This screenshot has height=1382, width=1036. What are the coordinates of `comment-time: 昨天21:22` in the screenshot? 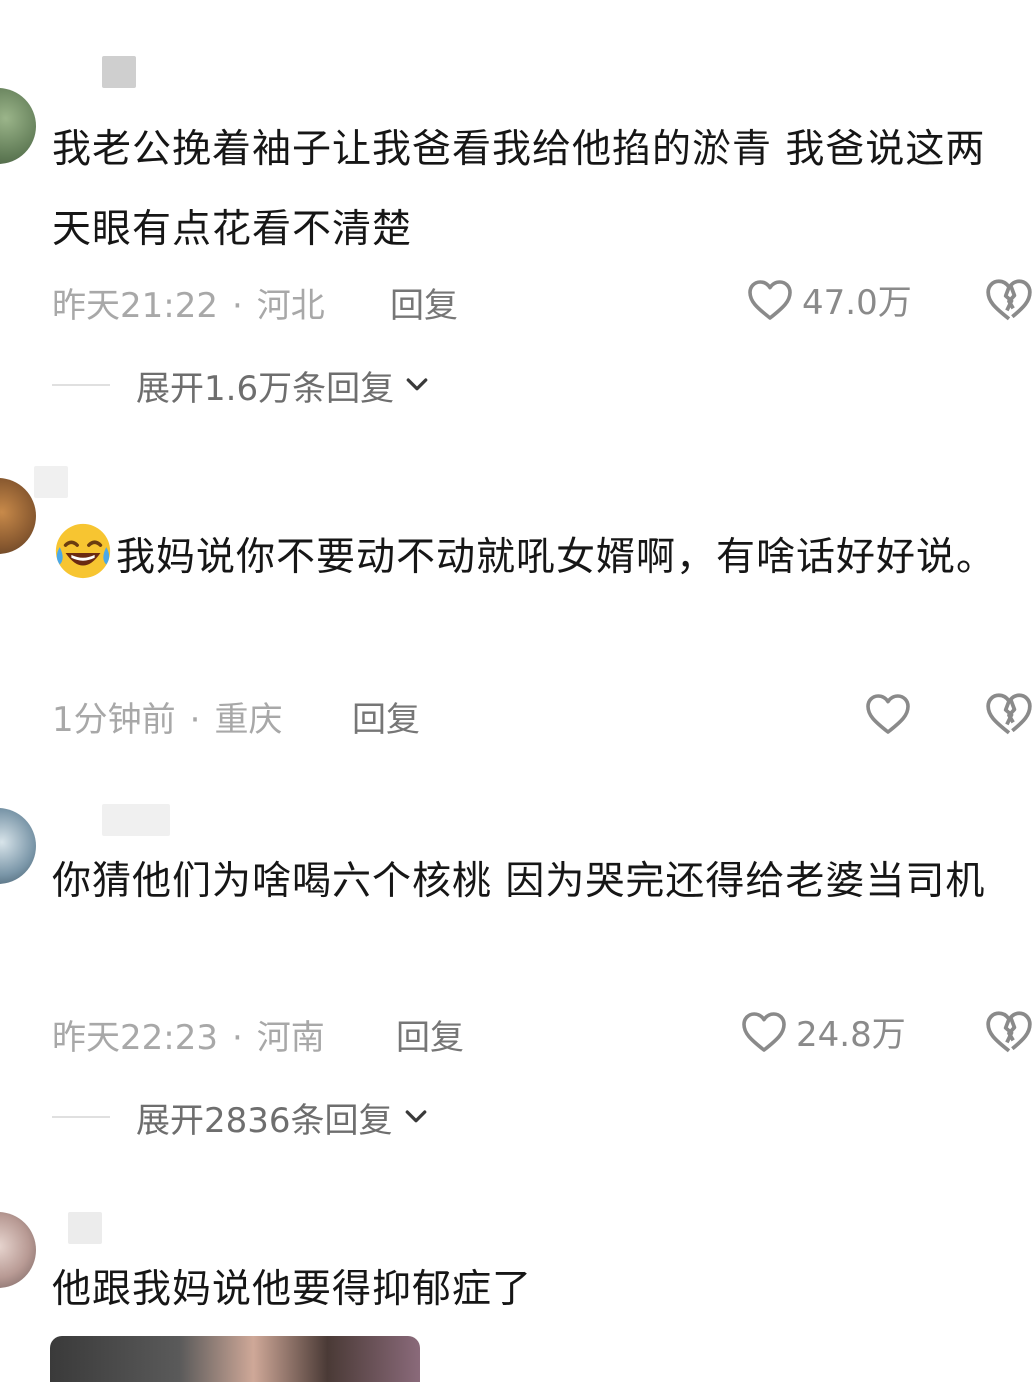 It's located at (135, 306).